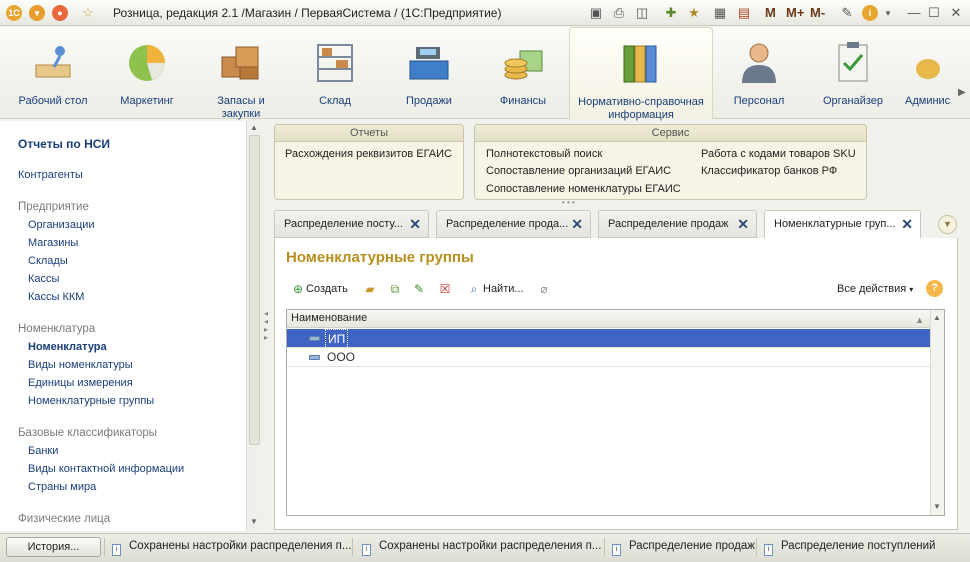 This screenshot has height=562, width=970. What do you see at coordinates (769, 171) in the screenshot?
I see `link-bank-classifier: Классификатор банков РФ` at bounding box center [769, 171].